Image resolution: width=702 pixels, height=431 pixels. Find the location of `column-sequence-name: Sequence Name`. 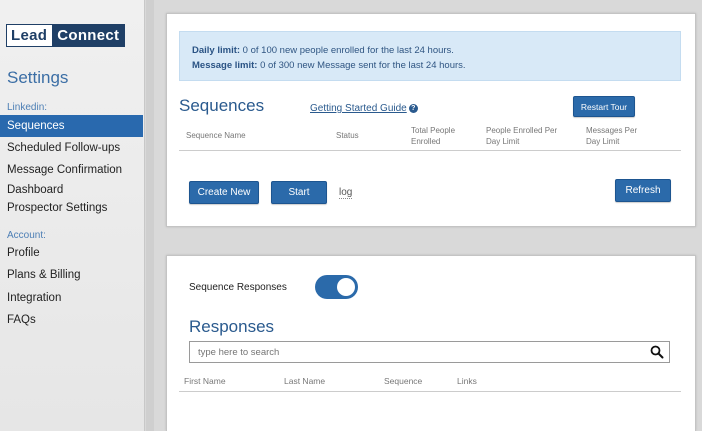

column-sequence-name: Sequence Name is located at coordinates (216, 135).